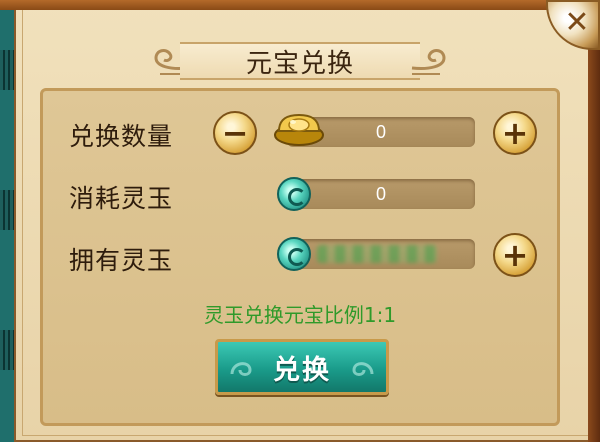  I want to click on dialog-top-rail, so click(300, 5).